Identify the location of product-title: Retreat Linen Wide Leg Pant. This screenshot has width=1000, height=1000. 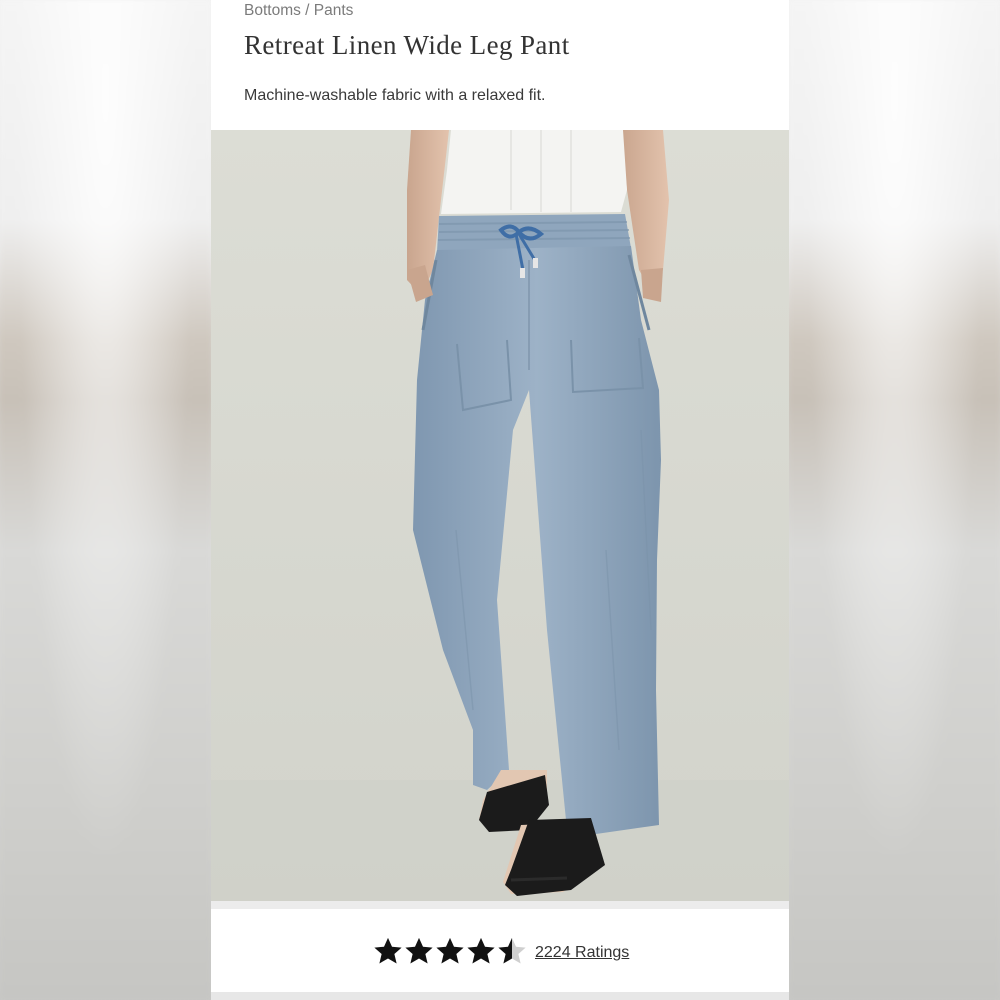
(407, 45).